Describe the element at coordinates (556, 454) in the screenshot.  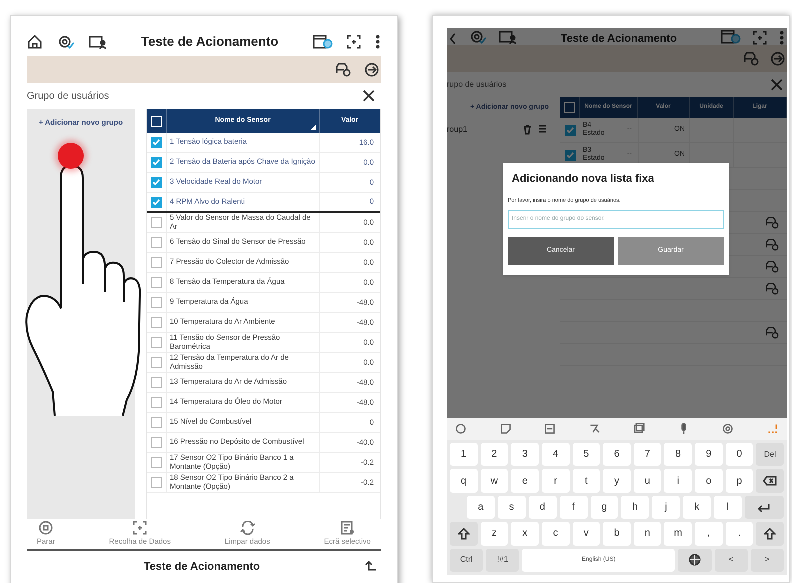
I see `key: 4` at that location.